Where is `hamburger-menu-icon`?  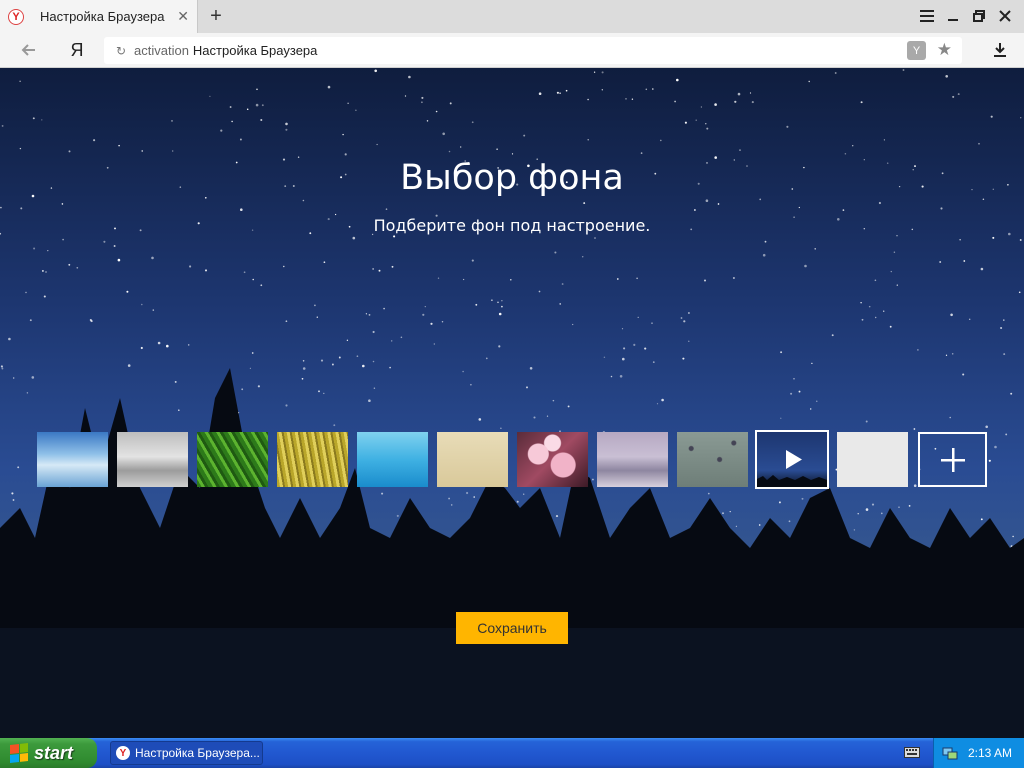 hamburger-menu-icon is located at coordinates (927, 16).